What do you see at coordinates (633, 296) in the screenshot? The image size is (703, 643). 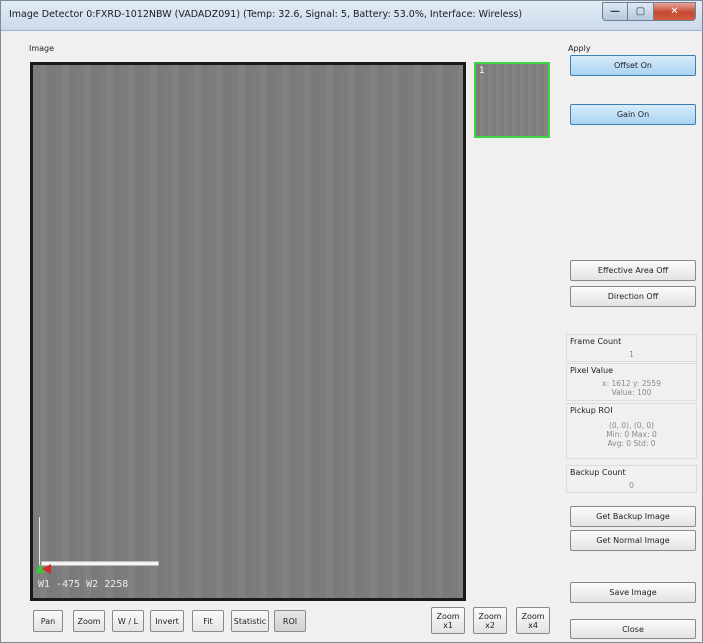 I see `direction-button: Direction Off` at bounding box center [633, 296].